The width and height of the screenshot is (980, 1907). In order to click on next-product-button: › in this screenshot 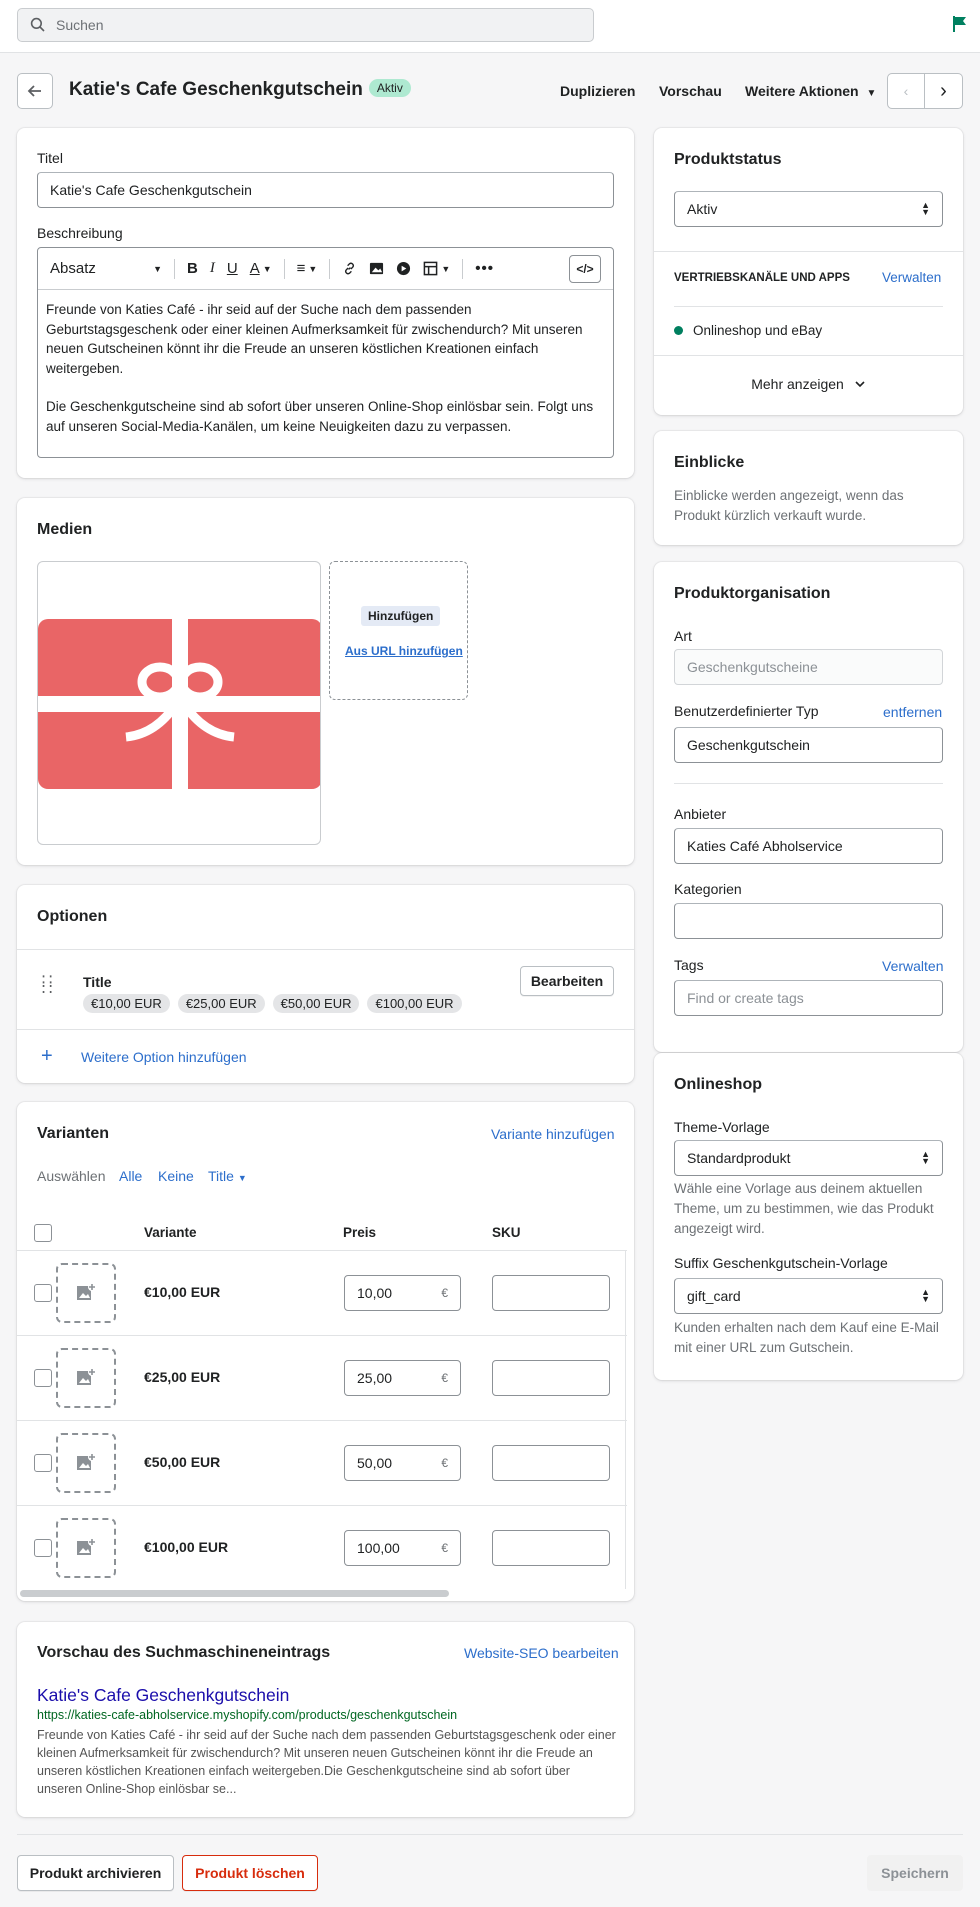, I will do `click(944, 91)`.